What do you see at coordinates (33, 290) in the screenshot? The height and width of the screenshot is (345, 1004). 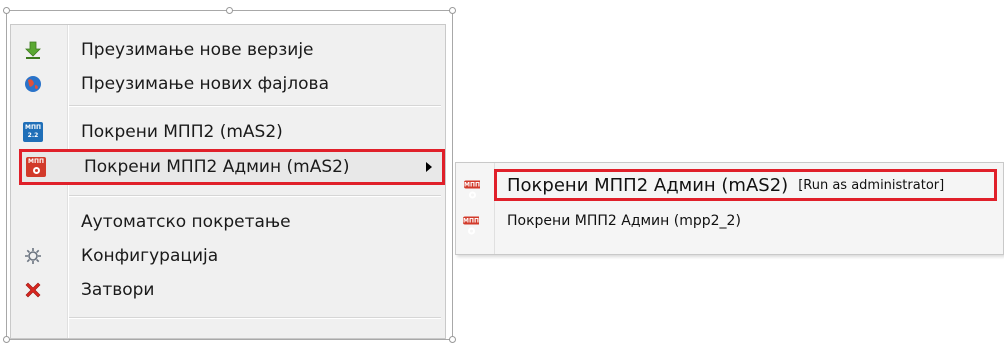 I see `close-icon` at bounding box center [33, 290].